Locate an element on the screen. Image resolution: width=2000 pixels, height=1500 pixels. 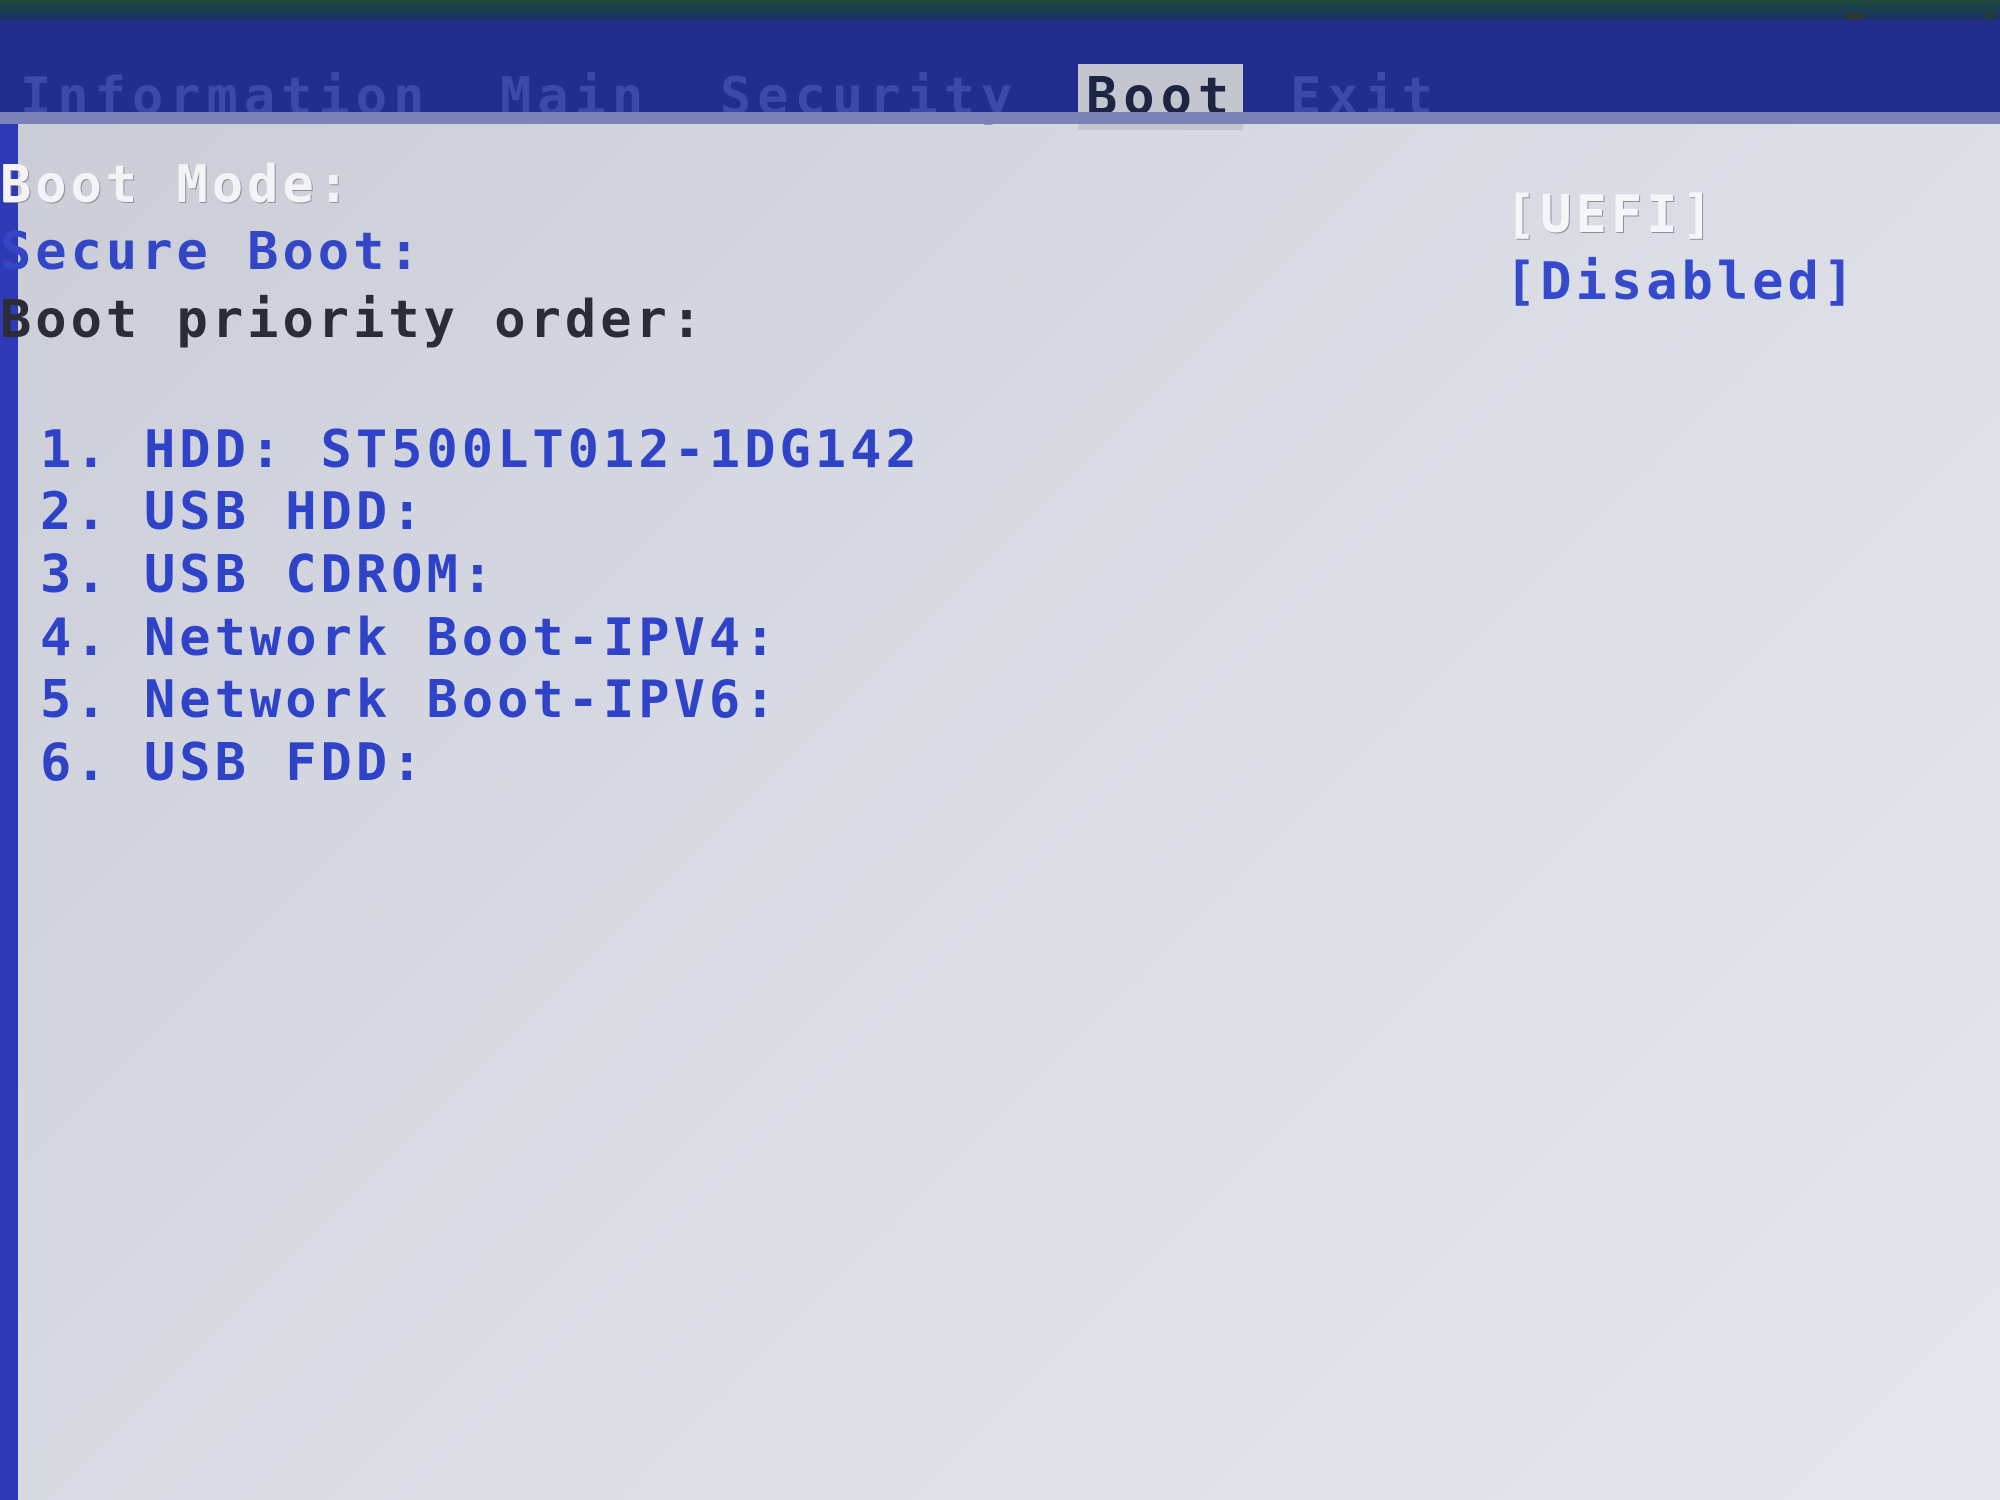
boot-mode-value: [UEFI] is located at coordinates (1611, 215).